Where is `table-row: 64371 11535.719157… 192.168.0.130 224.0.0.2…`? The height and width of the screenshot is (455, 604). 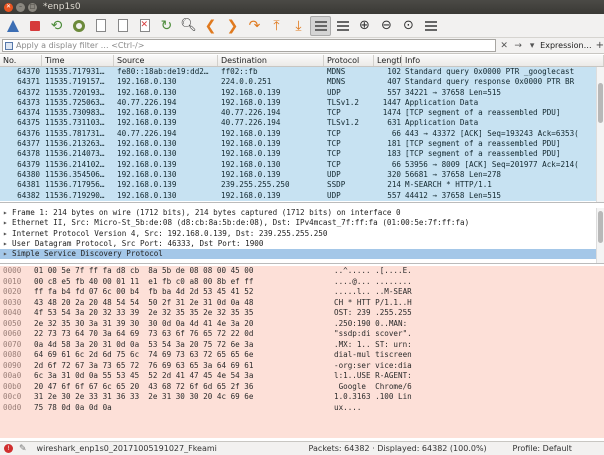 table-row: 64371 11535.719157… 192.168.0.130 224.0.0.2… is located at coordinates (302, 82).